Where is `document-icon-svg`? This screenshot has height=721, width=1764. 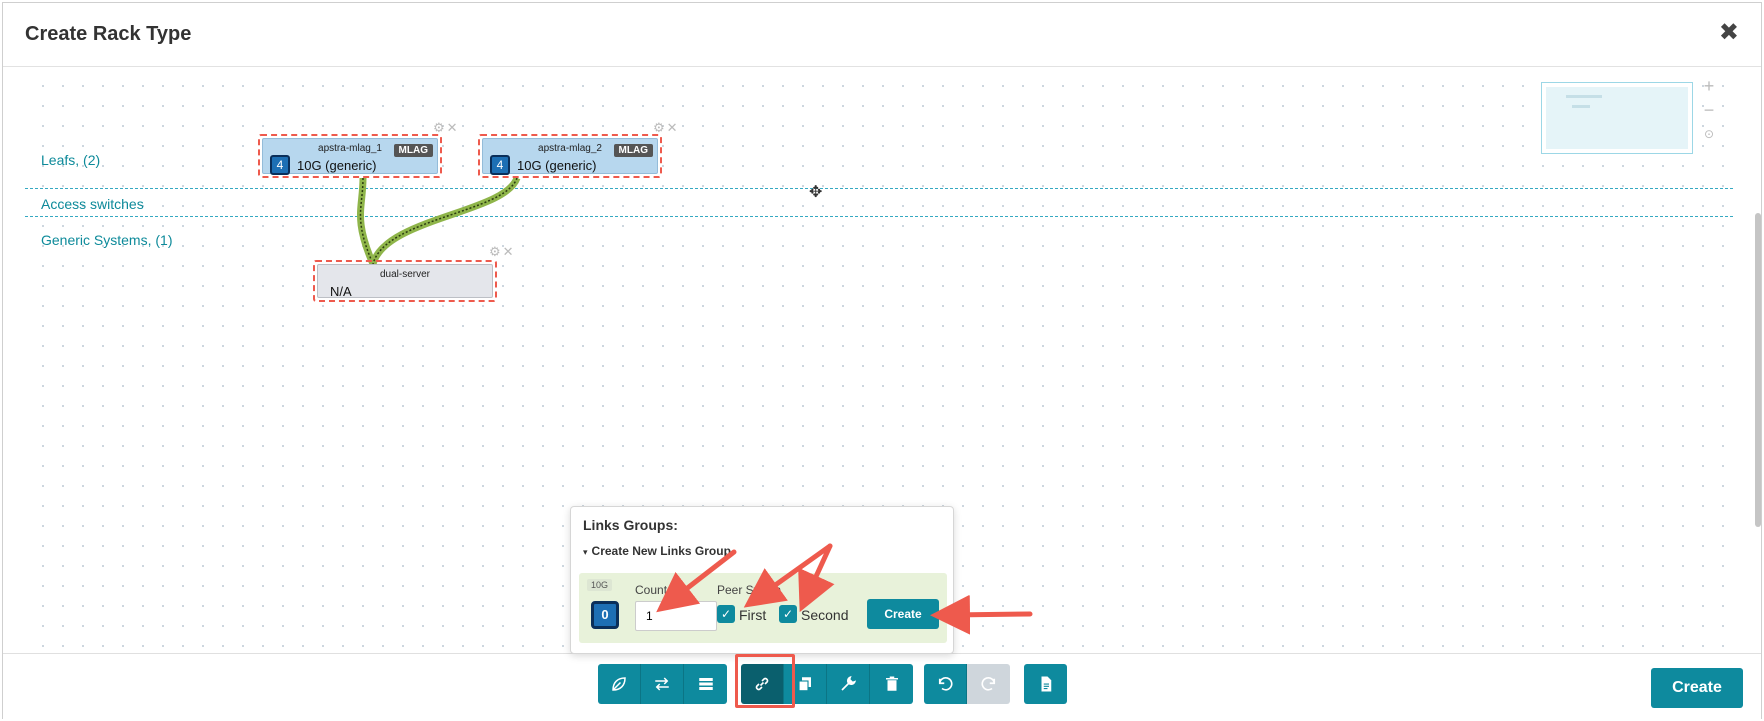
document-icon-svg is located at coordinates (1046, 684).